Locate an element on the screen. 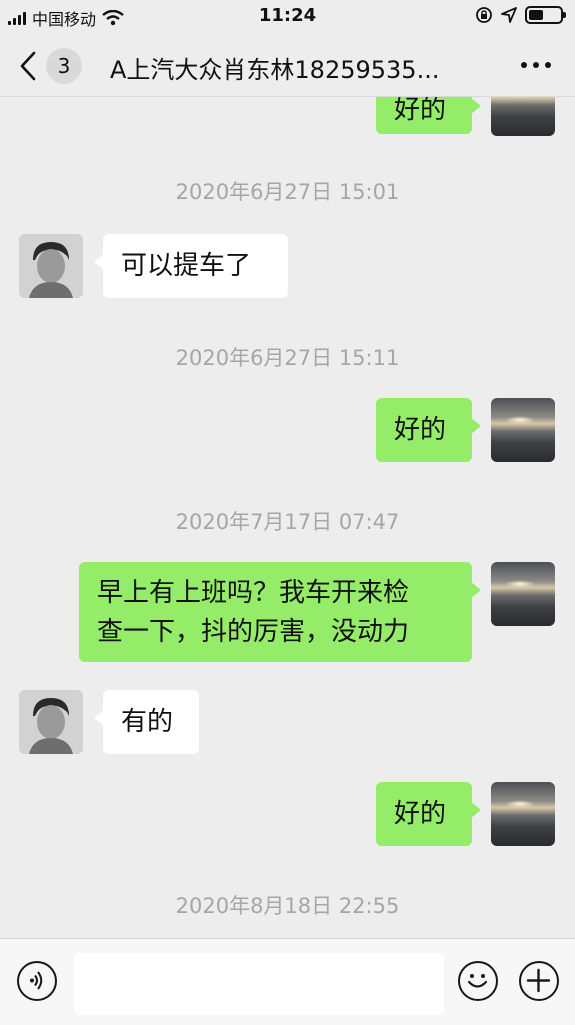  message-timestamp: 2020年8月18日 22:55 is located at coordinates (287, 906).